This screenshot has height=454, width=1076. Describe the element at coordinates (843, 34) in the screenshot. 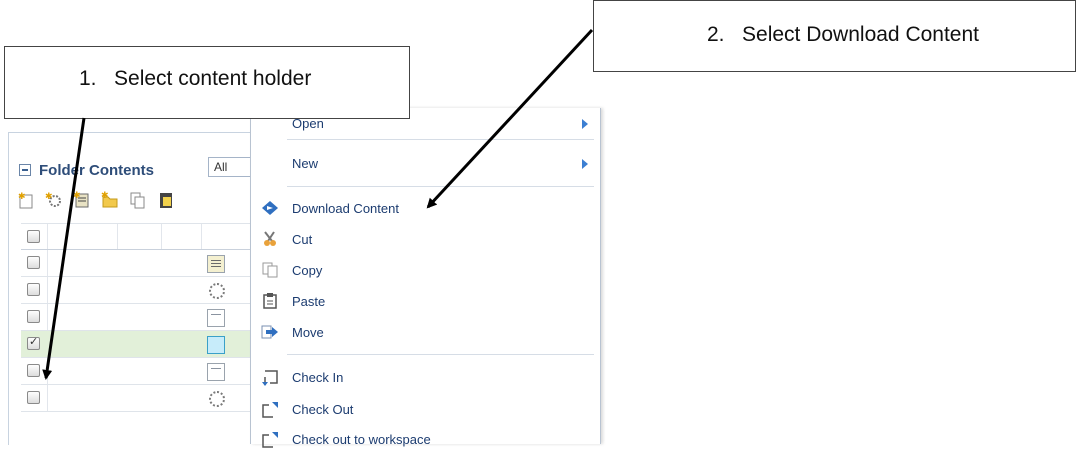

I see `callout-step-2-text: 2. Select Download Content` at that location.